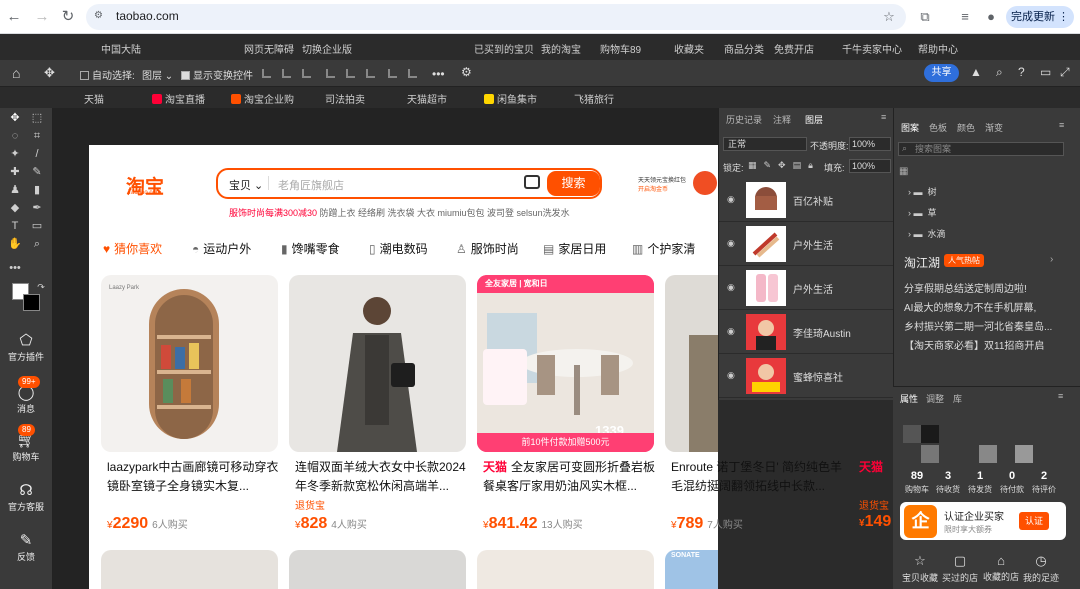 The image size is (1080, 589). Describe the element at coordinates (806, 288) in the screenshot. I see `layer-row: ◉ 户外生活` at that location.